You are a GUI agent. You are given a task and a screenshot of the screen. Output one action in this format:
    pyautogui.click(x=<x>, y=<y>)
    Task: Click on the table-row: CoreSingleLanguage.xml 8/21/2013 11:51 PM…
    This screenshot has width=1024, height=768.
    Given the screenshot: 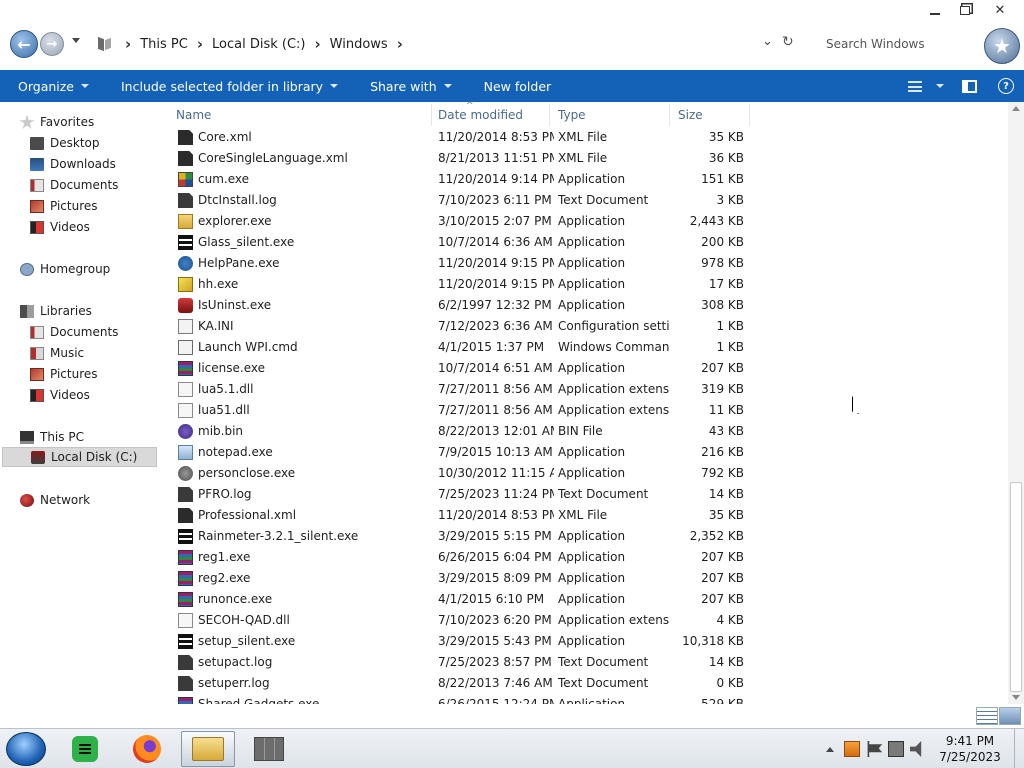 What is the action you would take?
    pyautogui.click(x=461, y=158)
    